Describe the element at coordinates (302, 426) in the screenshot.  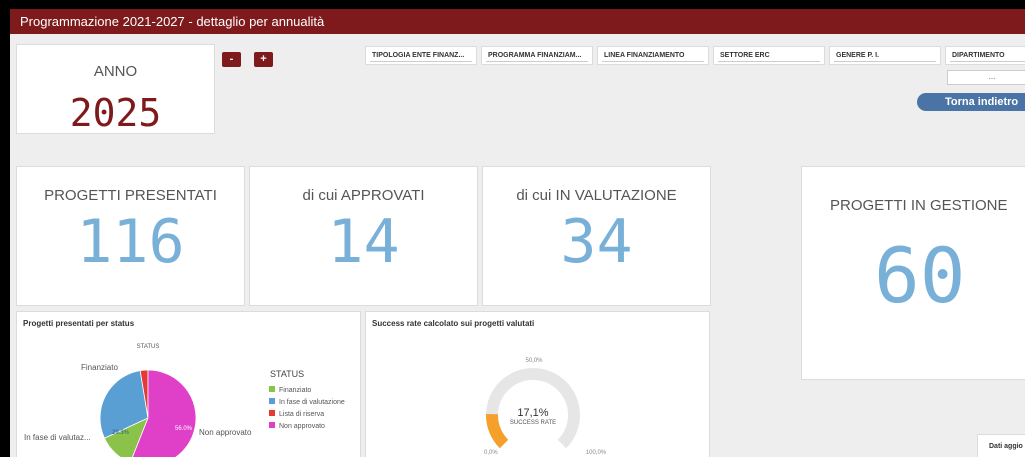
I see `legend-label: Non approvato` at that location.